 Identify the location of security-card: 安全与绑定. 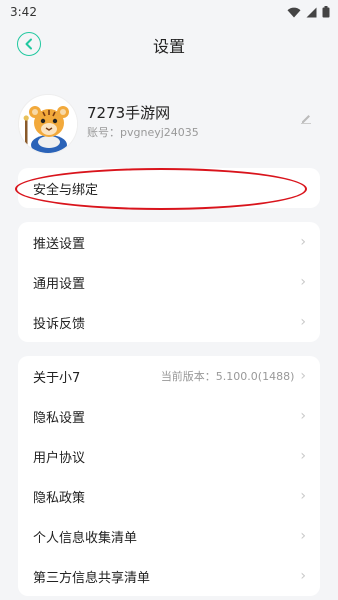
(169, 188).